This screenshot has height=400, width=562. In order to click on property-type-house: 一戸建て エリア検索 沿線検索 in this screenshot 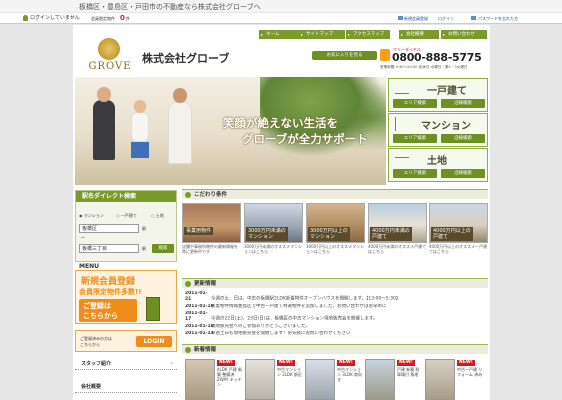, I will do `click(438, 95)`.